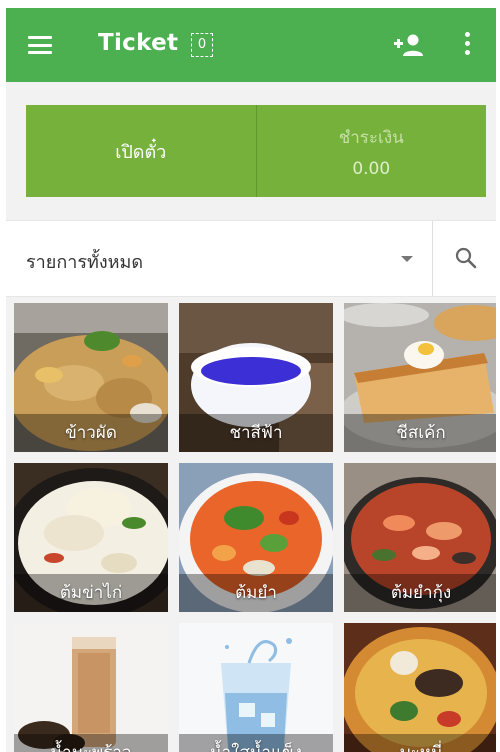 The height and width of the screenshot is (752, 500). I want to click on item-name: ต้มข่าไก่, so click(91, 593).